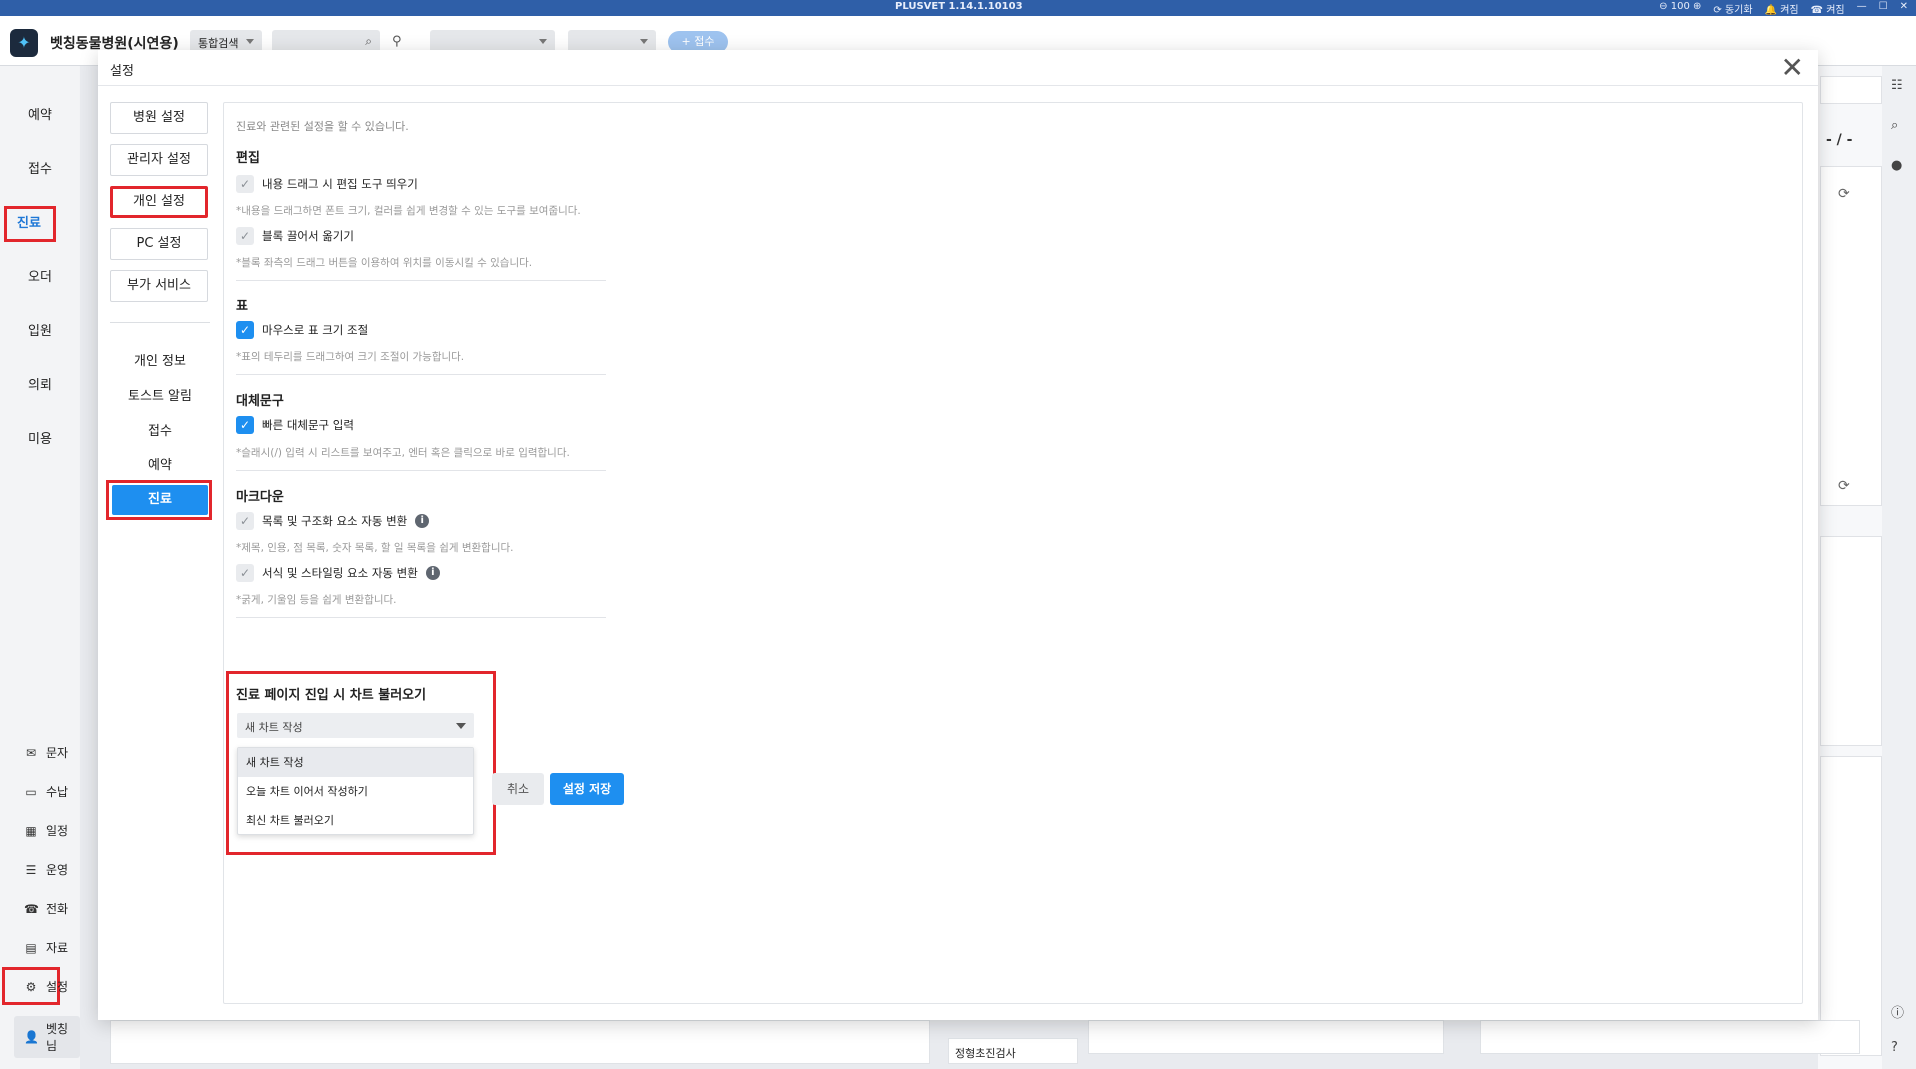  What do you see at coordinates (384, 263) in the screenshot?
I see `hint-text: *블록 좌측의 드래그 버튼을 이용하여 위치를 이동시킬 수 있습니다.` at bounding box center [384, 263].